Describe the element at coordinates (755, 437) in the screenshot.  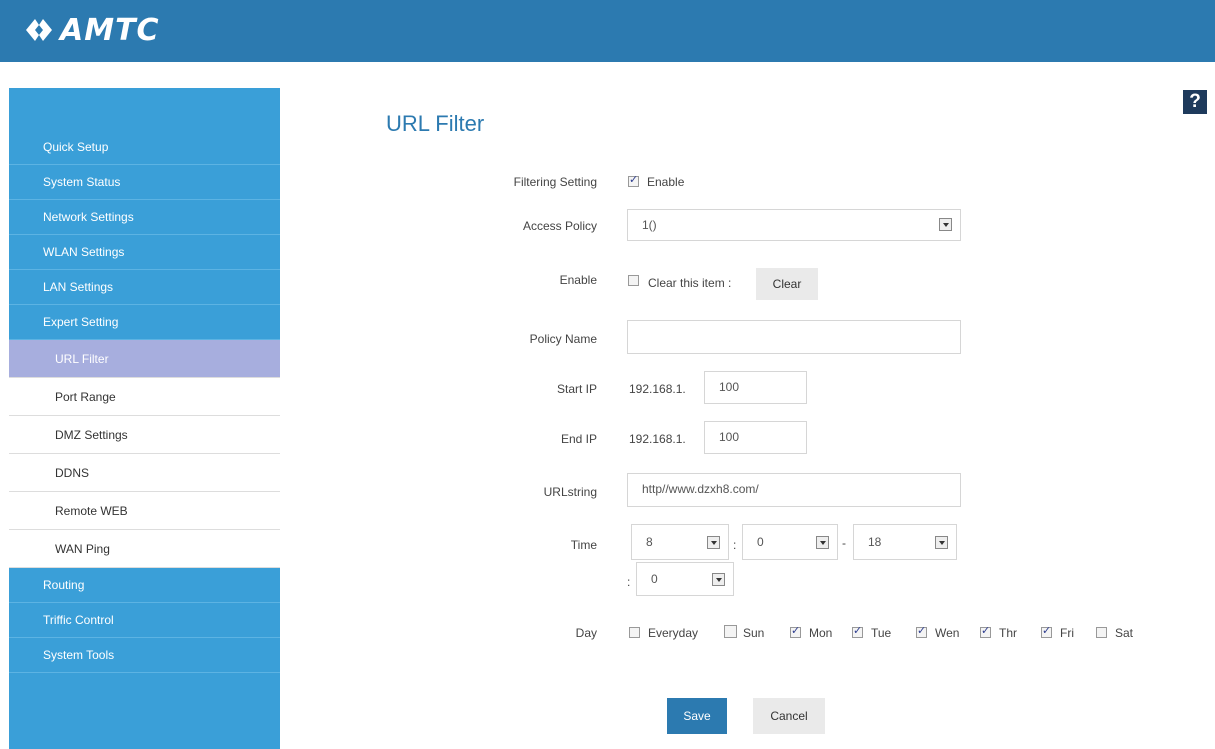
I see `end-ip-input: 100` at that location.